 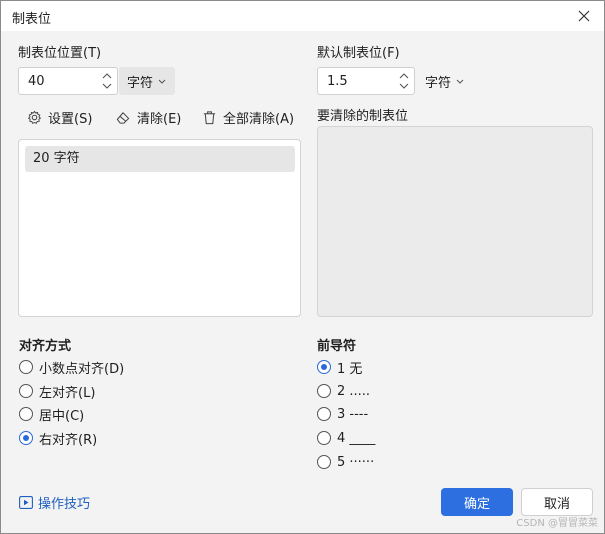 What do you see at coordinates (557, 502) in the screenshot?
I see `cancel-button: 取消` at bounding box center [557, 502].